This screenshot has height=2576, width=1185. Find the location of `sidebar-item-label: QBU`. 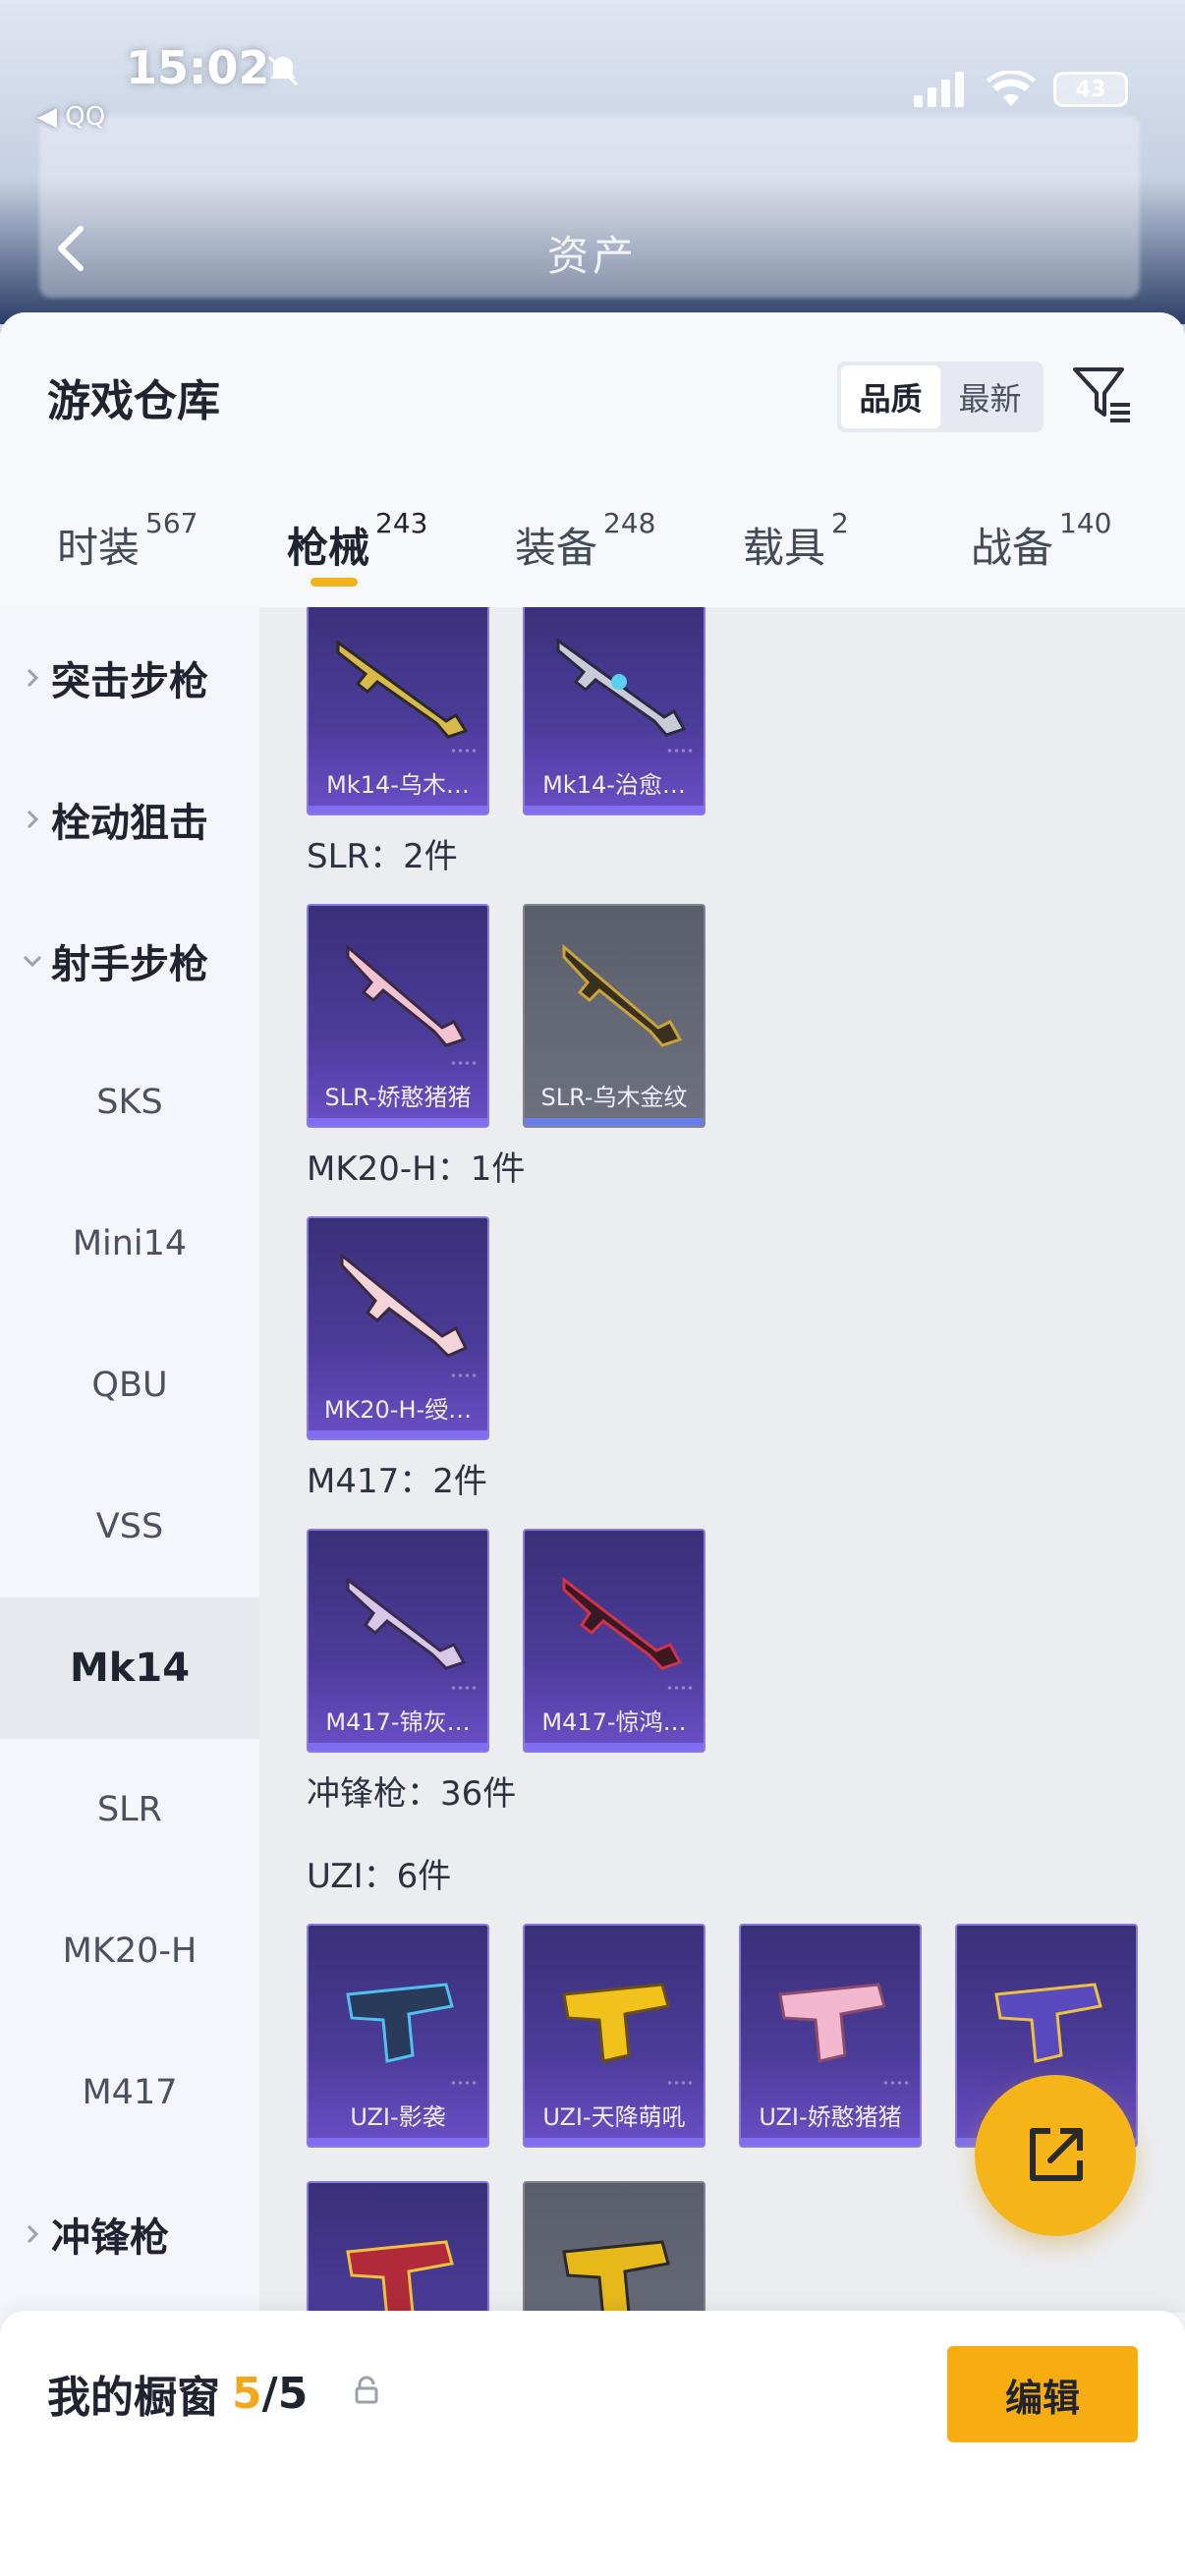

sidebar-item-label: QBU is located at coordinates (130, 1385).